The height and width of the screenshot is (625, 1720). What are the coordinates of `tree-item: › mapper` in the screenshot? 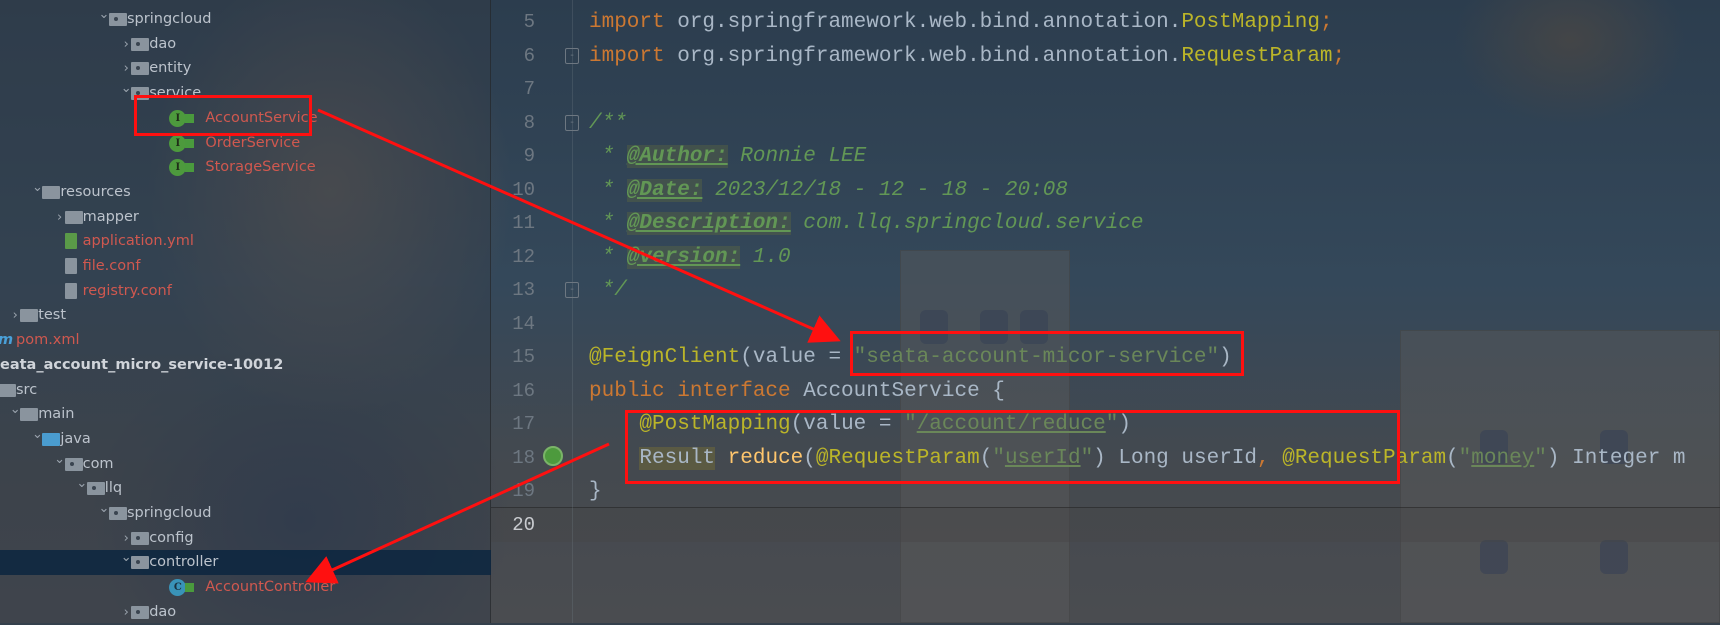 It's located at (245, 217).